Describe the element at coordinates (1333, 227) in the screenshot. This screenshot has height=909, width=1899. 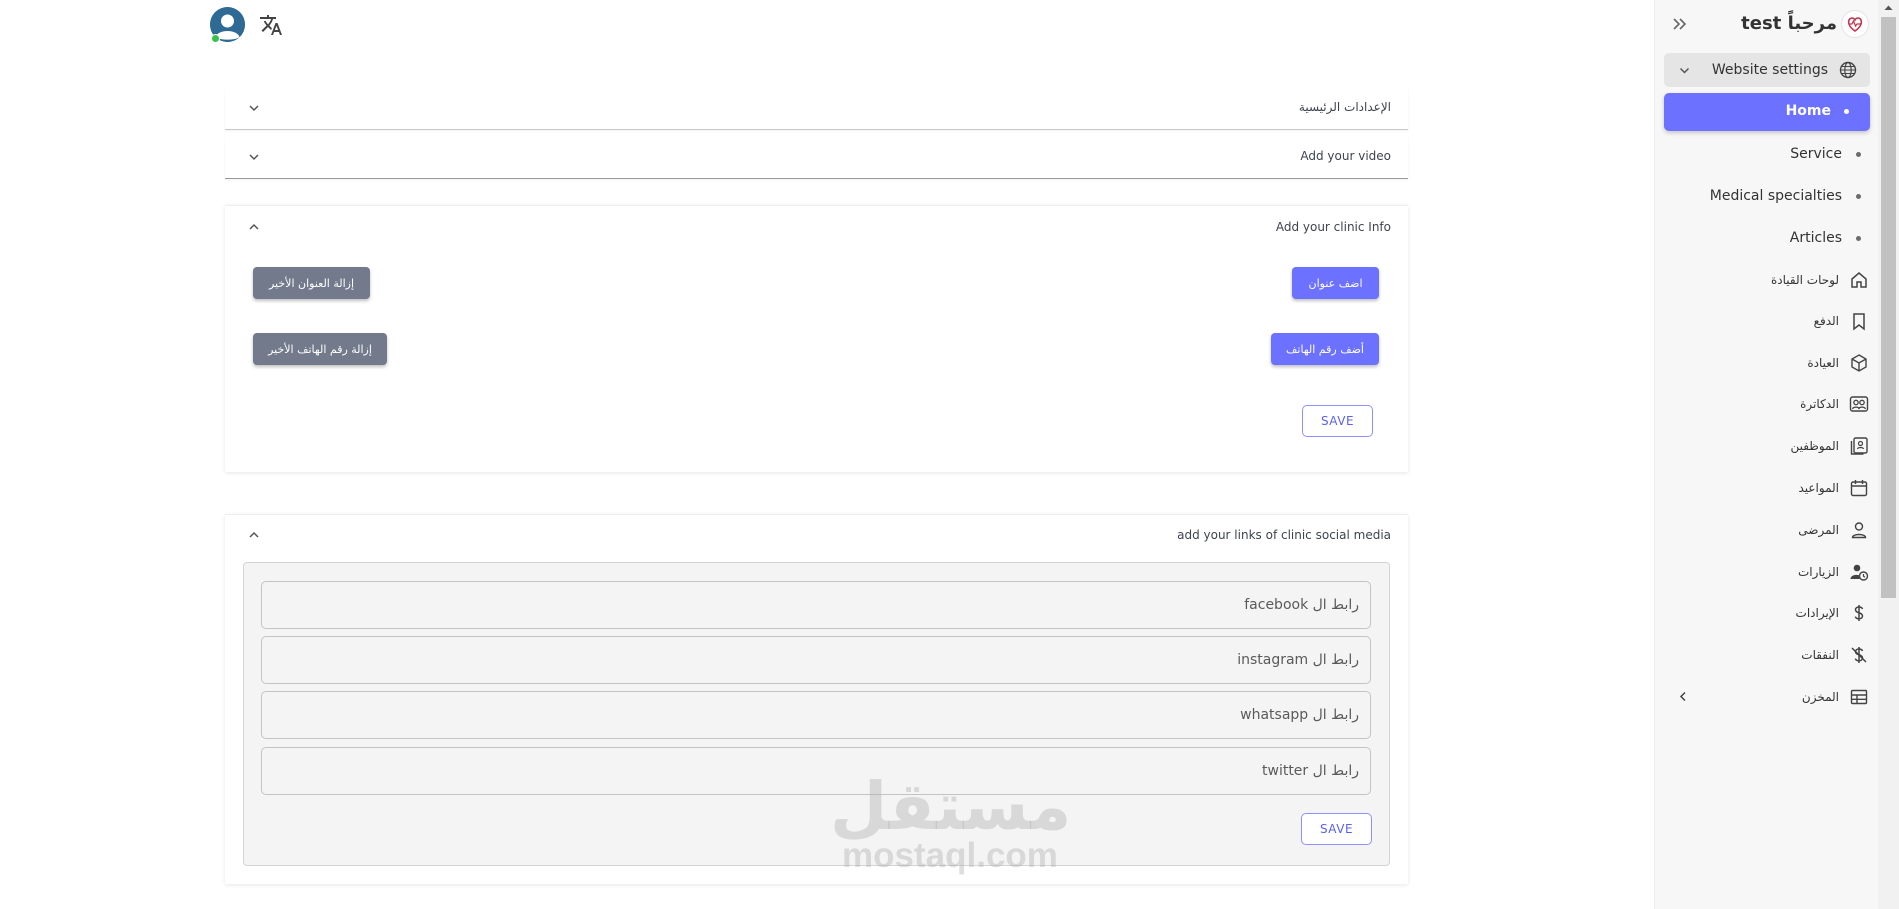
I see `clinic-info-title: Add your clinic Info` at that location.